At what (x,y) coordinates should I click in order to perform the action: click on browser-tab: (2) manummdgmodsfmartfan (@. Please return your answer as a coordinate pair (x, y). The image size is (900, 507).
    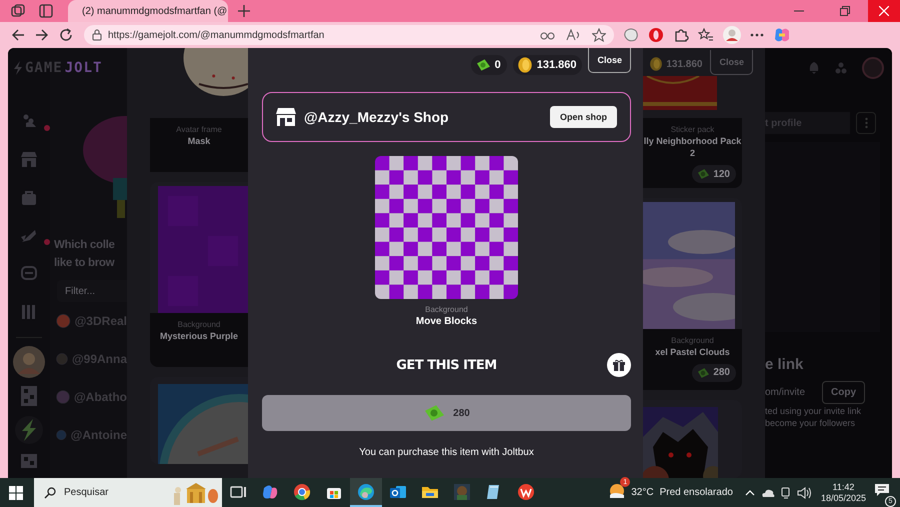
    Looking at the image, I should click on (148, 11).